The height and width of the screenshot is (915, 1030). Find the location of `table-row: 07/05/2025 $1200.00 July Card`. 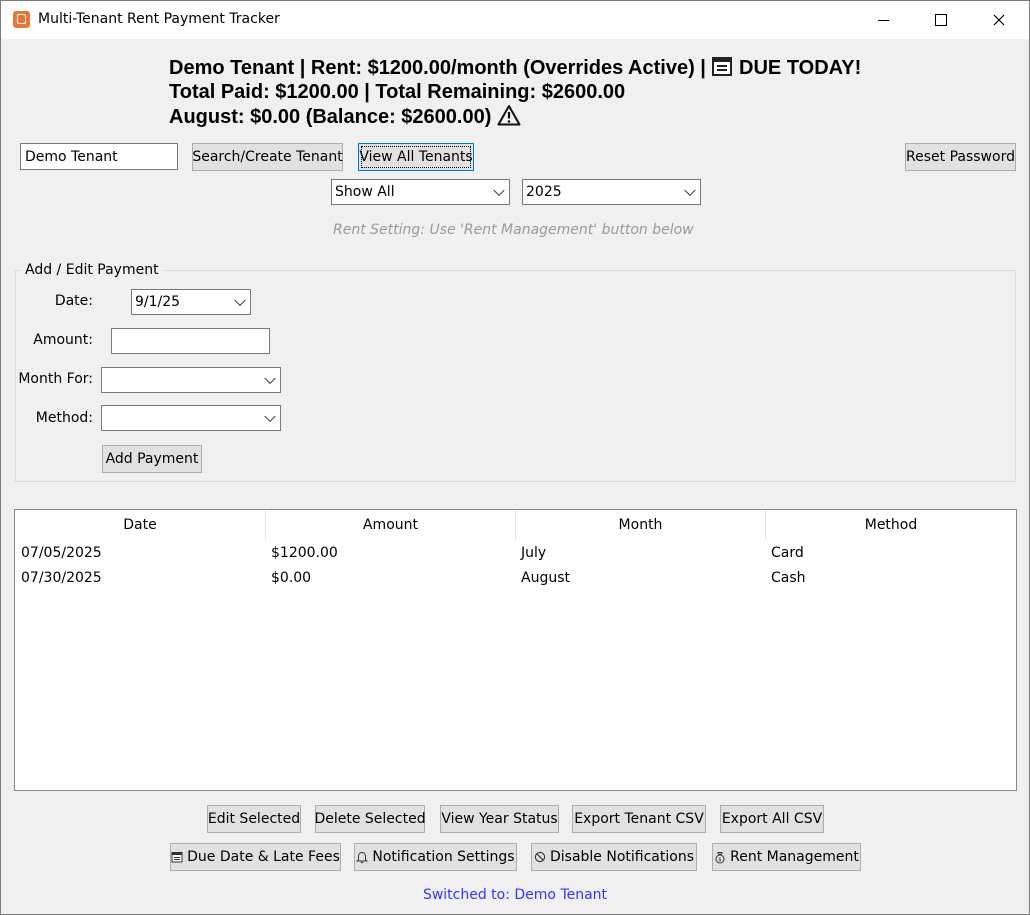

table-row: 07/05/2025 $1200.00 July Card is located at coordinates (515, 552).